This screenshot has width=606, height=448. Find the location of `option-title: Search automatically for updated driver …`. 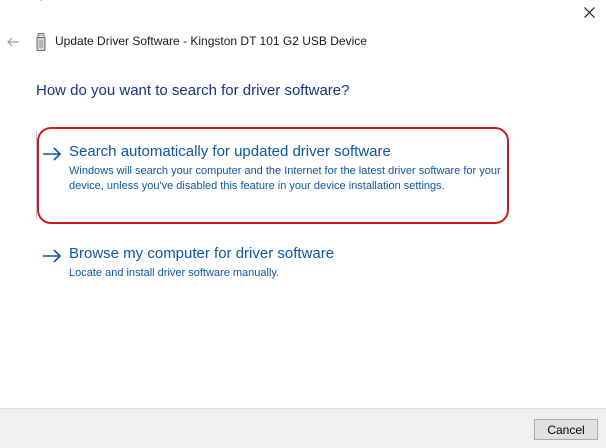

option-title: Search automatically for updated driver … is located at coordinates (230, 151).